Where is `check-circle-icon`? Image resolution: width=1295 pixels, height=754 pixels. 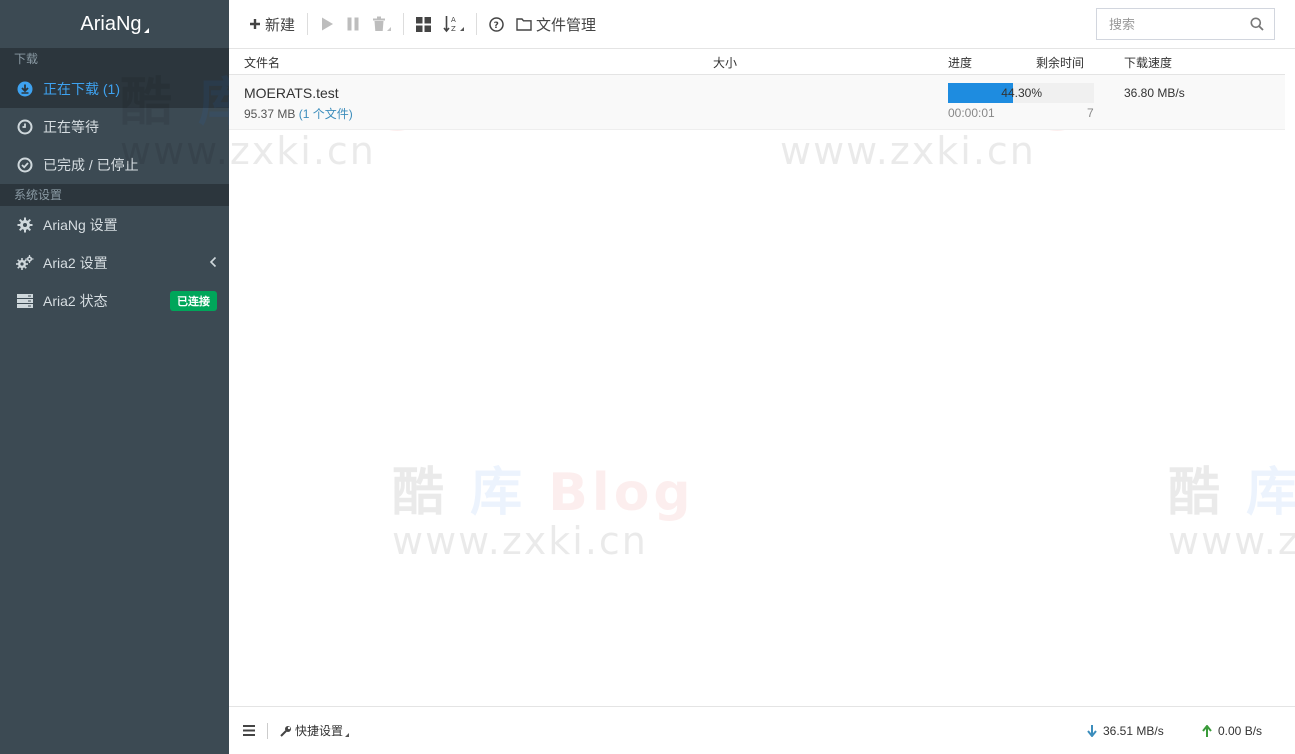
check-circle-icon is located at coordinates (25, 165).